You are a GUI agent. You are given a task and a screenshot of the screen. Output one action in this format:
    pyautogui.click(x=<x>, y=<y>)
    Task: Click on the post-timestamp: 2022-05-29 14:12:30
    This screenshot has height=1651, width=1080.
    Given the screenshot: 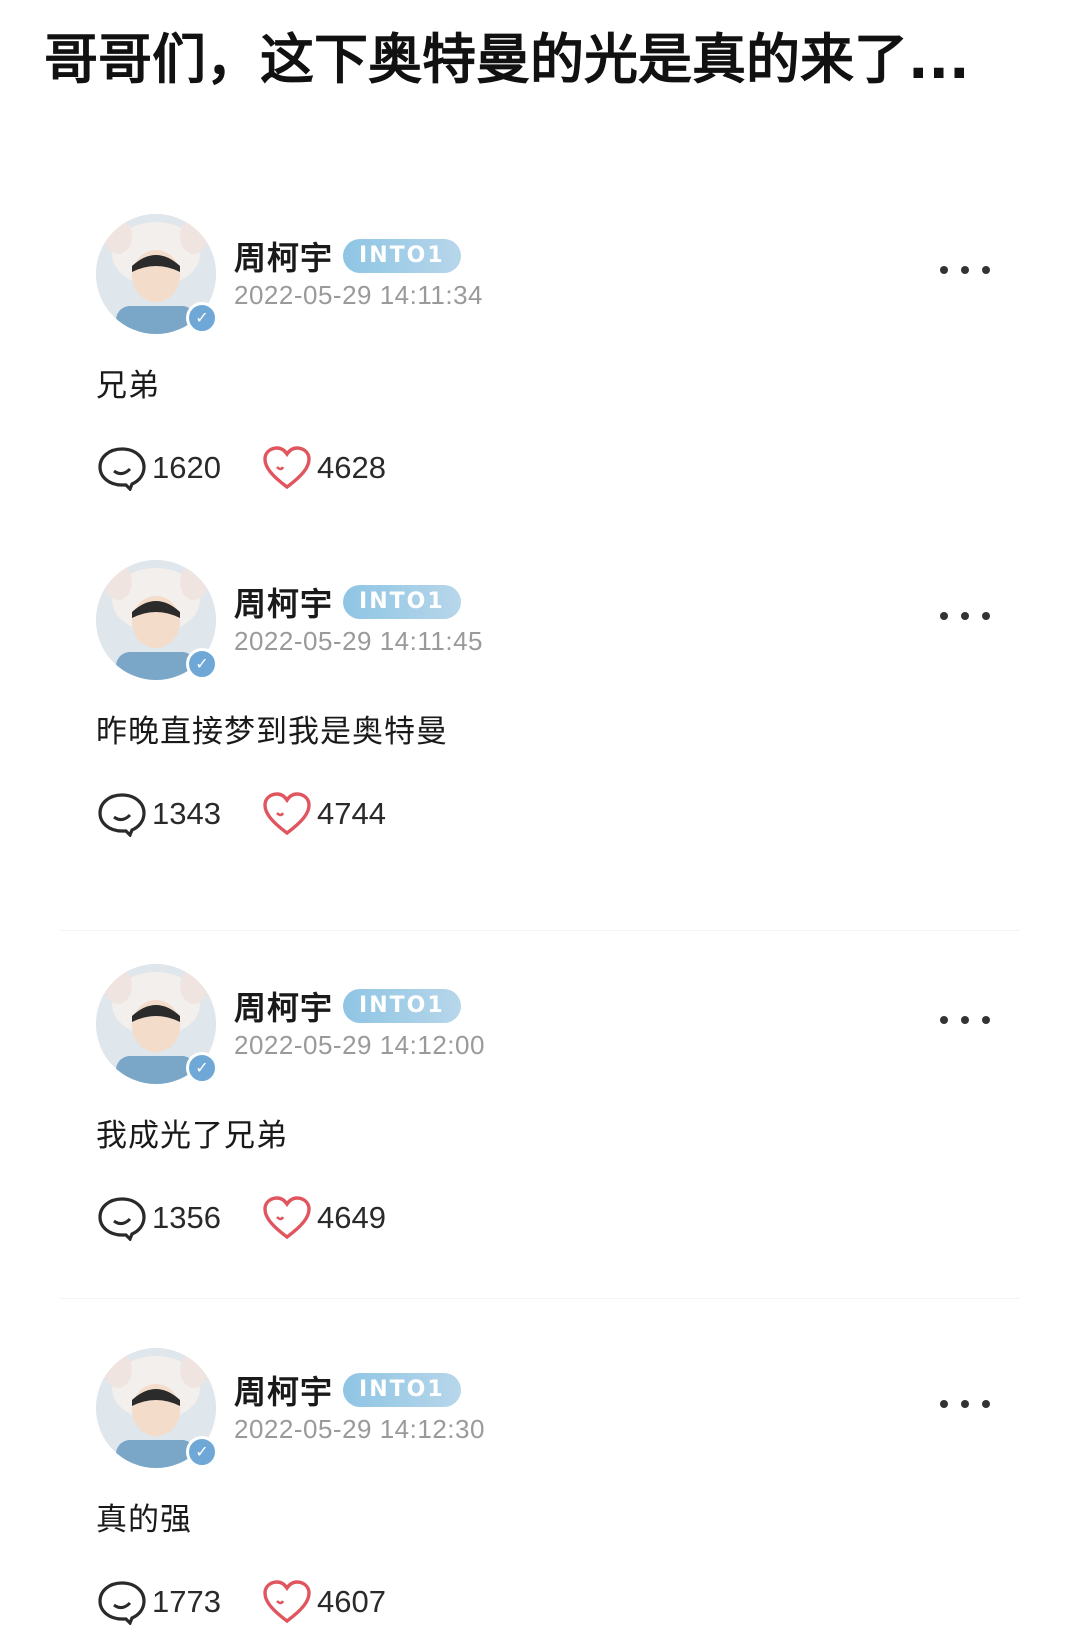 What is the action you would take?
    pyautogui.click(x=359, y=1429)
    